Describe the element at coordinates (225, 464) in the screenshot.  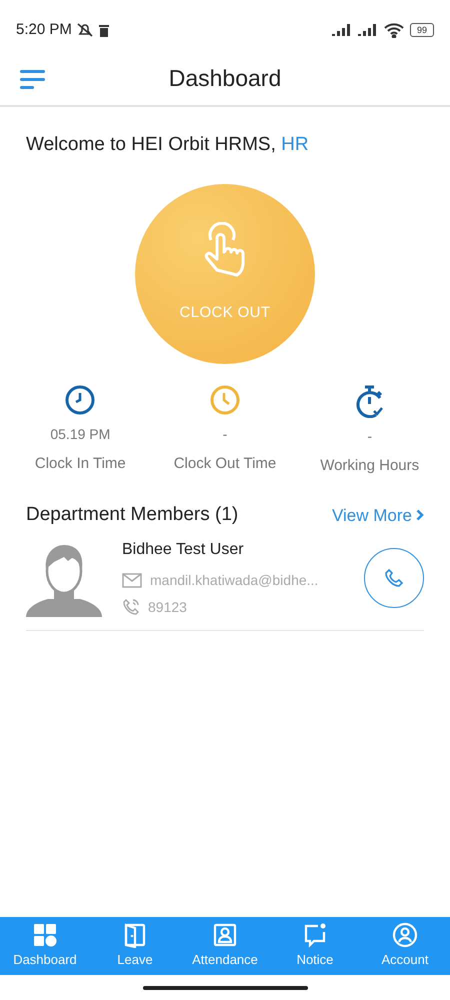
I see `stat-label: Clock Out Time` at that location.